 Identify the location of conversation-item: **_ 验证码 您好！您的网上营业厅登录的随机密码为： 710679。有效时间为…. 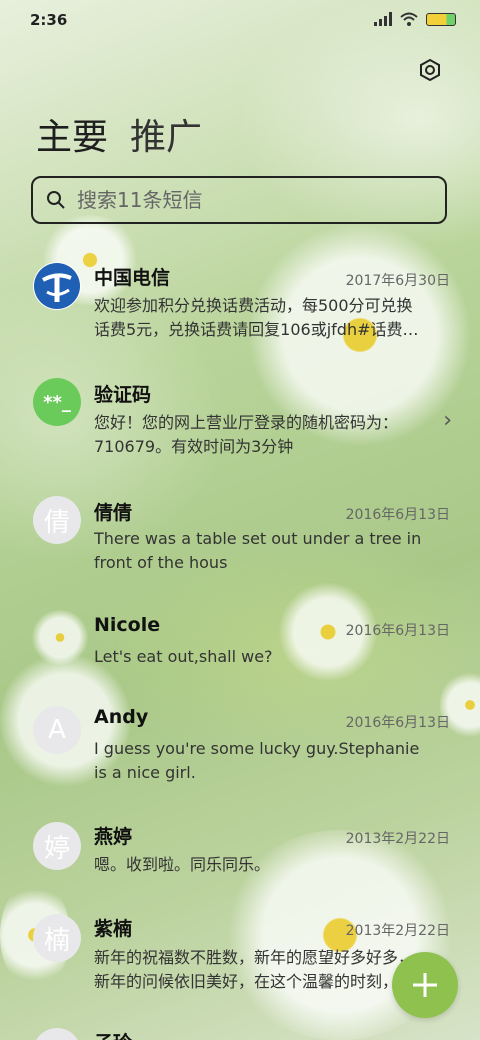
(240, 428).